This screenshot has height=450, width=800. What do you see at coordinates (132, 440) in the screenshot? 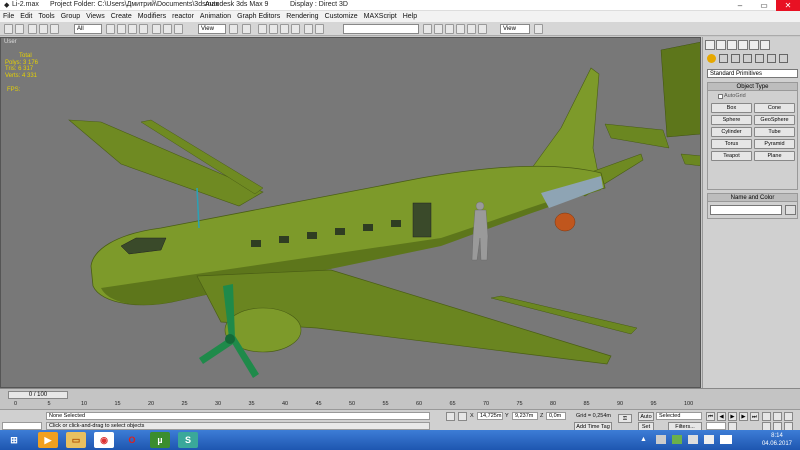
I see `opera-icon: O` at bounding box center [132, 440].